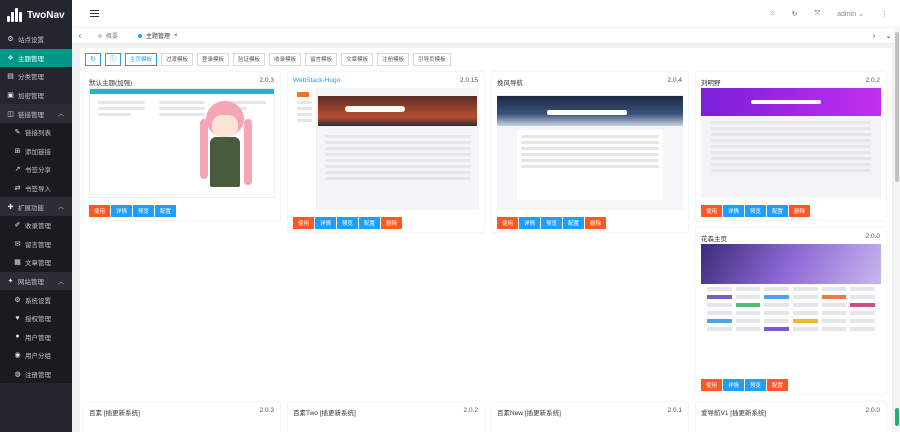 Image resolution: width=900 pixels, height=432 pixels. I want to click on sidebar-item-label: 扩展功能, so click(31, 208).